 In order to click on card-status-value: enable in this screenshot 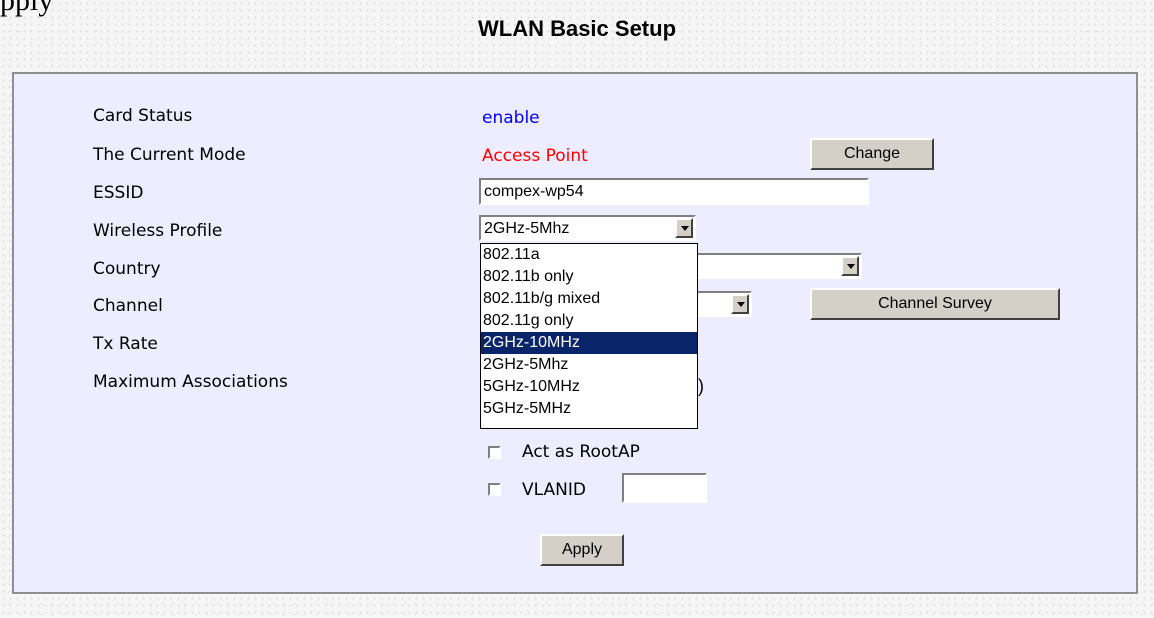, I will do `click(511, 118)`.